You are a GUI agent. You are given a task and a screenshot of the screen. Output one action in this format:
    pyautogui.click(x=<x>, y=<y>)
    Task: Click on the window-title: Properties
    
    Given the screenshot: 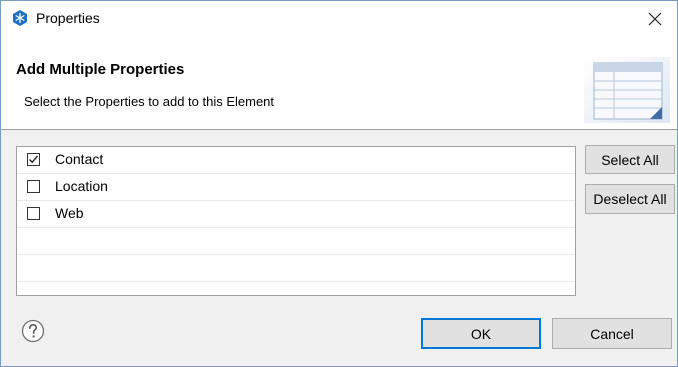 What is the action you would take?
    pyautogui.click(x=68, y=18)
    